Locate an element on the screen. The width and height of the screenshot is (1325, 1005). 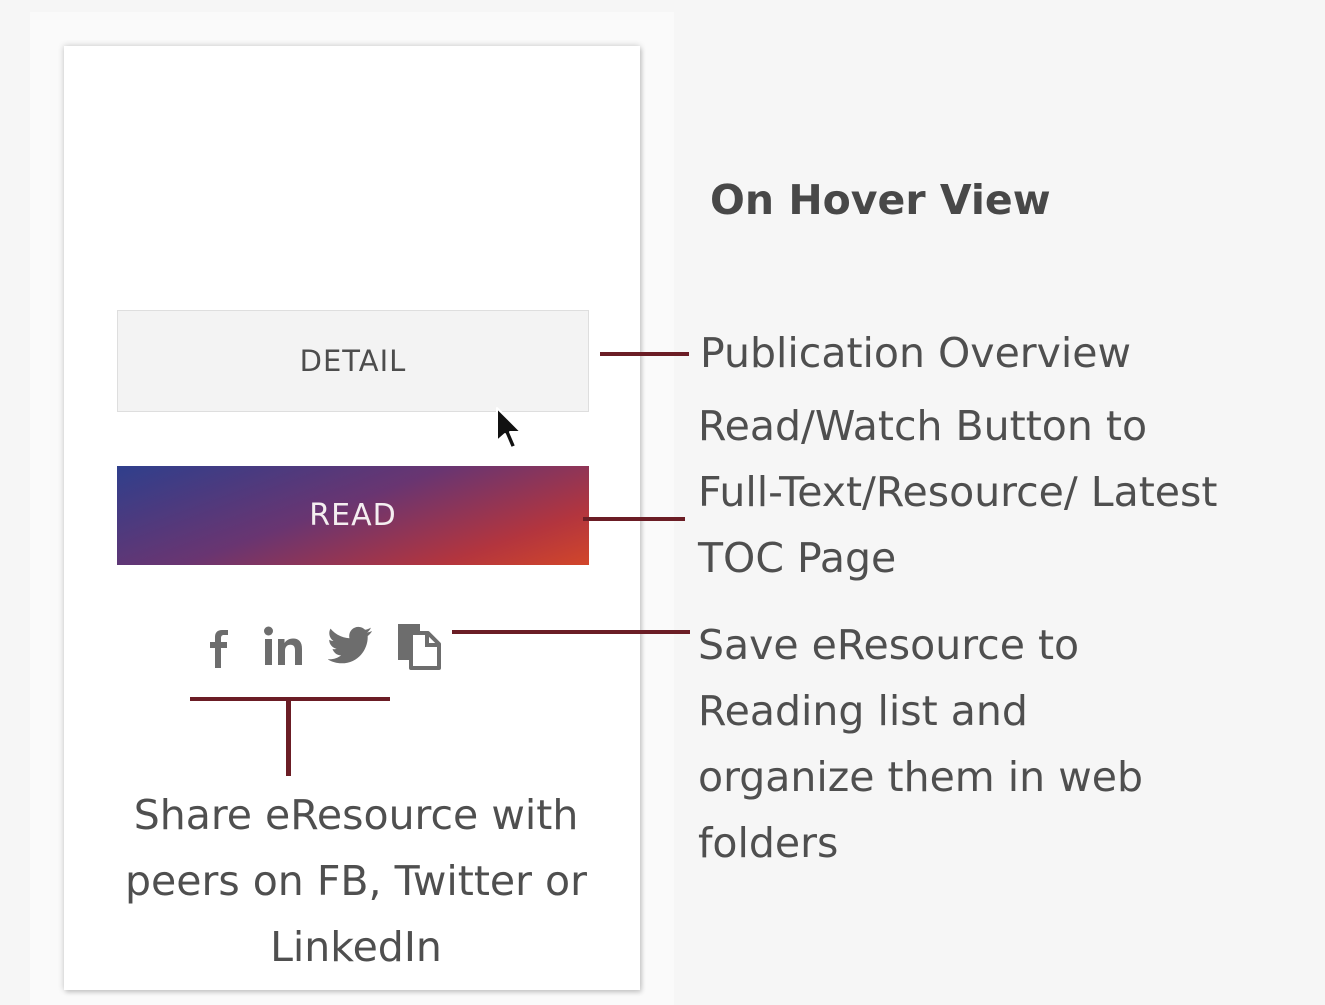
linkedin-share is located at coordinates (283, 646).